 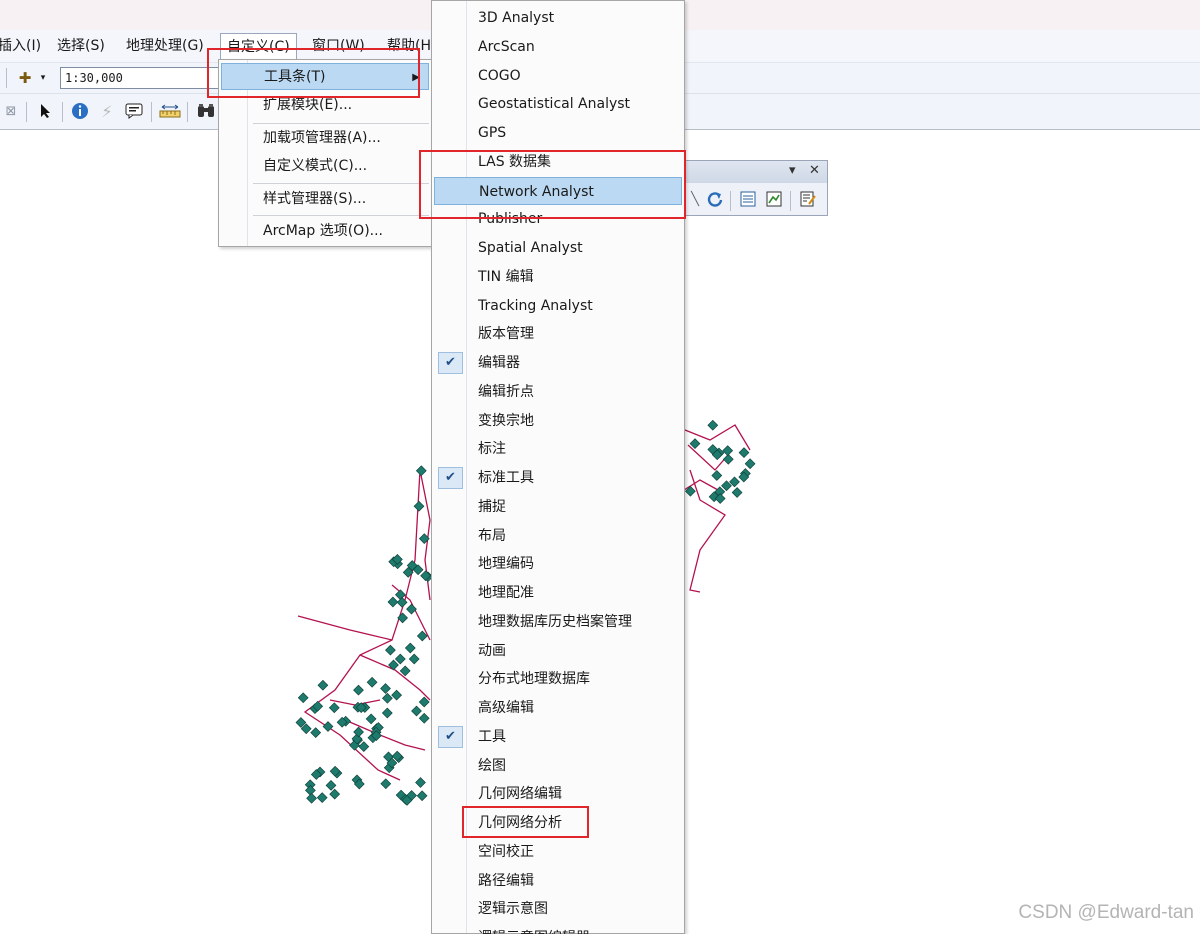 I want to click on submenu-item-label: 版本管理, so click(x=506, y=334).